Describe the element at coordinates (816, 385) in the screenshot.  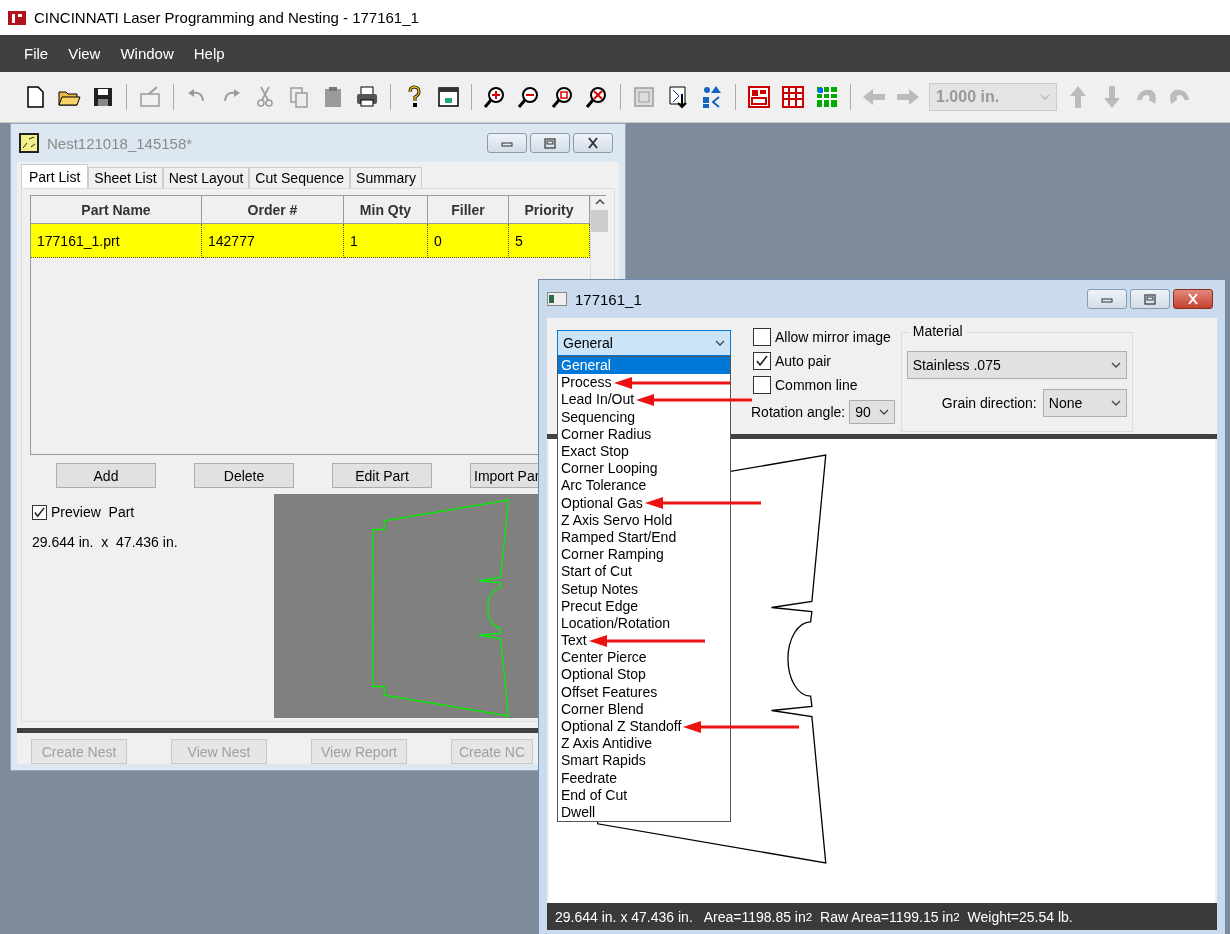
I see `checkbox-label: Common line` at that location.